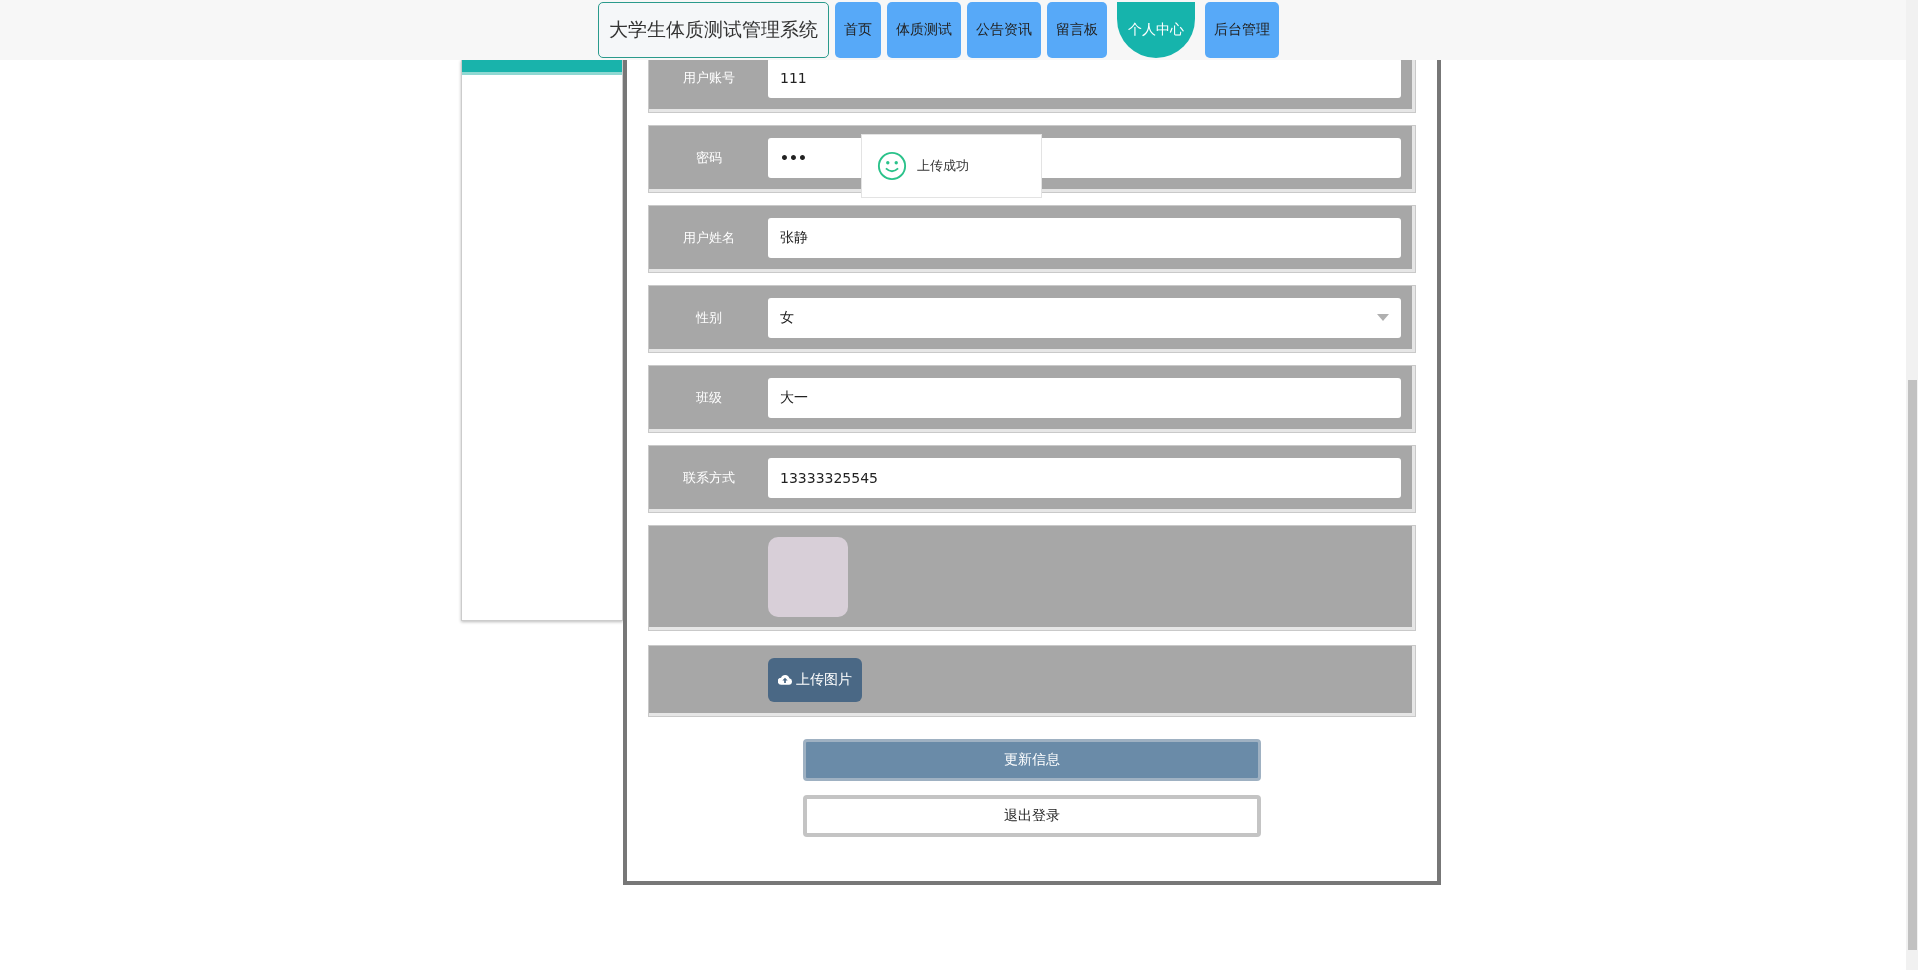 This screenshot has height=970, width=1918. What do you see at coordinates (708, 77) in the screenshot?
I see `field-label: 用户账号` at bounding box center [708, 77].